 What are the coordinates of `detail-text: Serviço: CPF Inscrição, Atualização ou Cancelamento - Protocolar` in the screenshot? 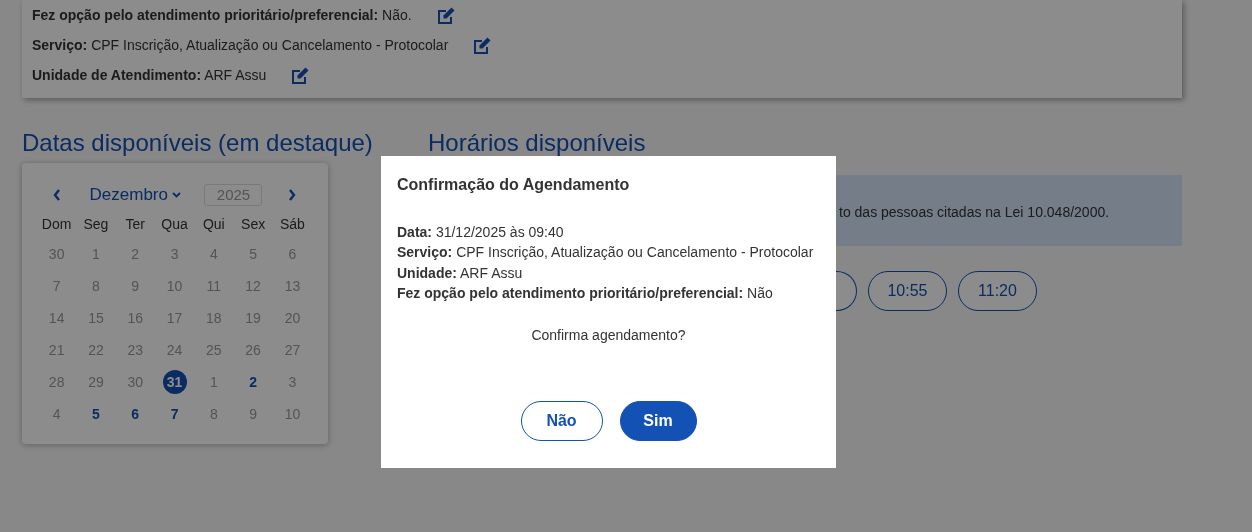 It's located at (606, 253).